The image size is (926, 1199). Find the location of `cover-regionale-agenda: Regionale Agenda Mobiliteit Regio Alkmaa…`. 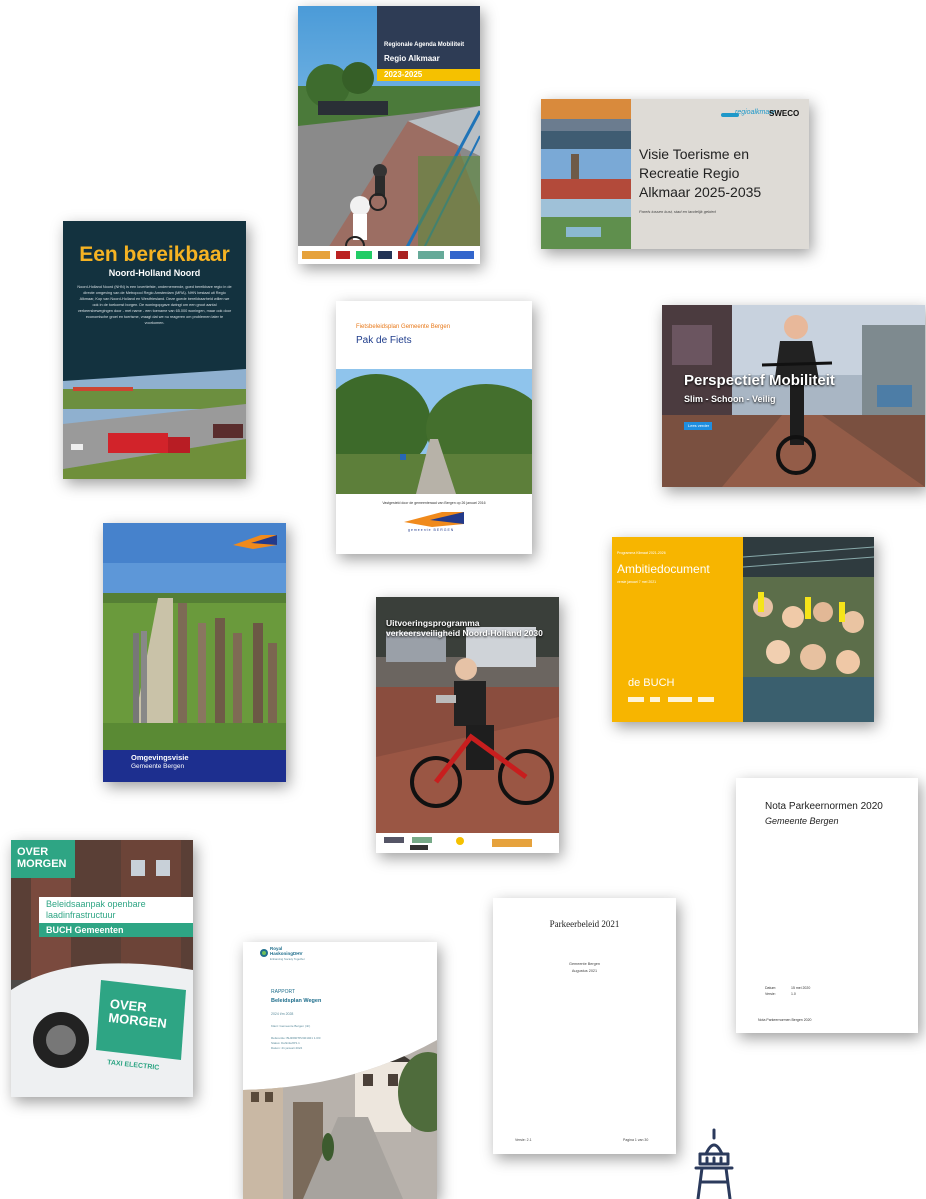

cover-regionale-agenda: Regionale Agenda Mobiliteit Regio Alkmaa… is located at coordinates (389, 135).